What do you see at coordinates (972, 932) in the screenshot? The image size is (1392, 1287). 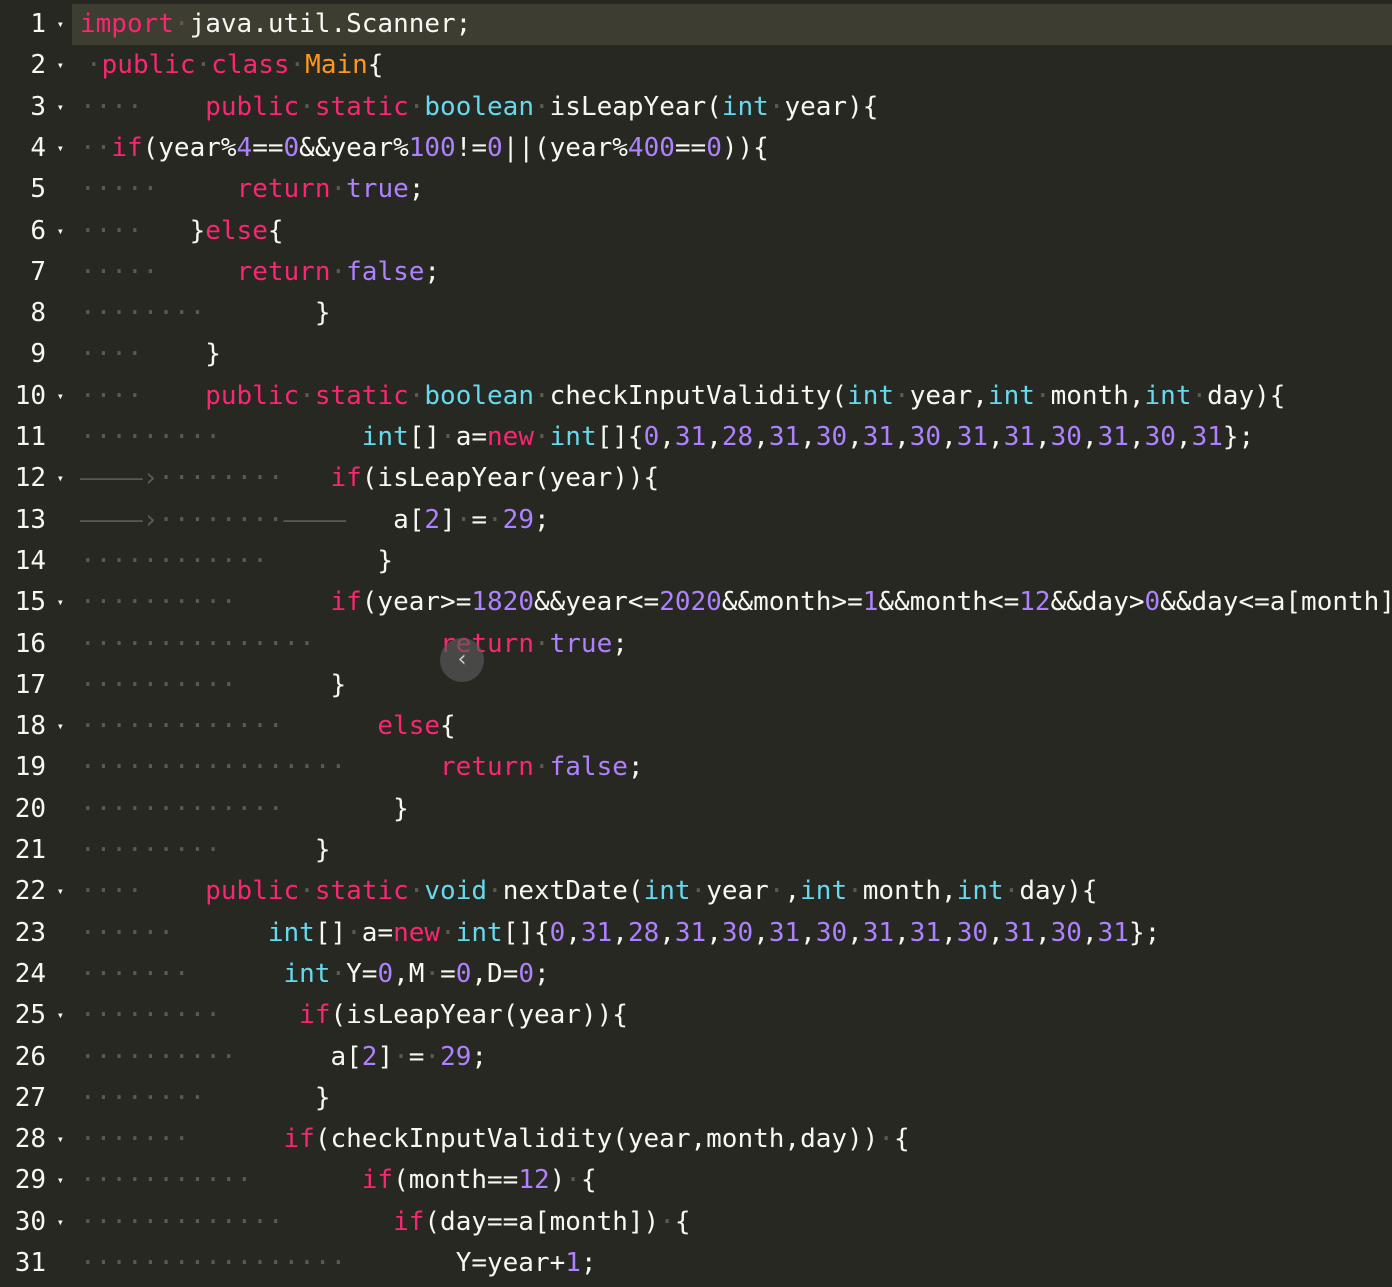 I see `code-token: 30` at bounding box center [972, 932].